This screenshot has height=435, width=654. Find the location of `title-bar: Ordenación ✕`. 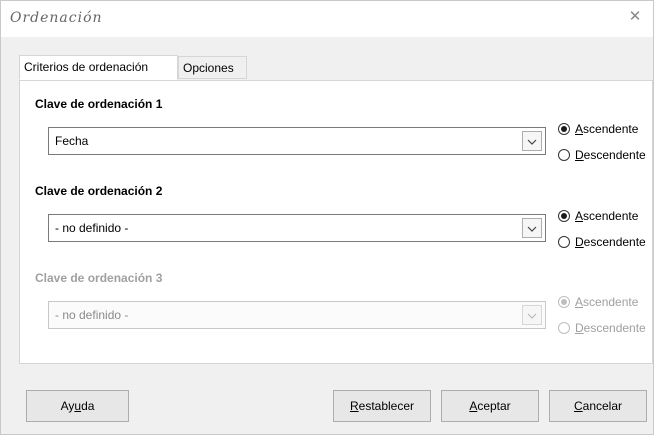

title-bar: Ordenación ✕ is located at coordinates (327, 19).